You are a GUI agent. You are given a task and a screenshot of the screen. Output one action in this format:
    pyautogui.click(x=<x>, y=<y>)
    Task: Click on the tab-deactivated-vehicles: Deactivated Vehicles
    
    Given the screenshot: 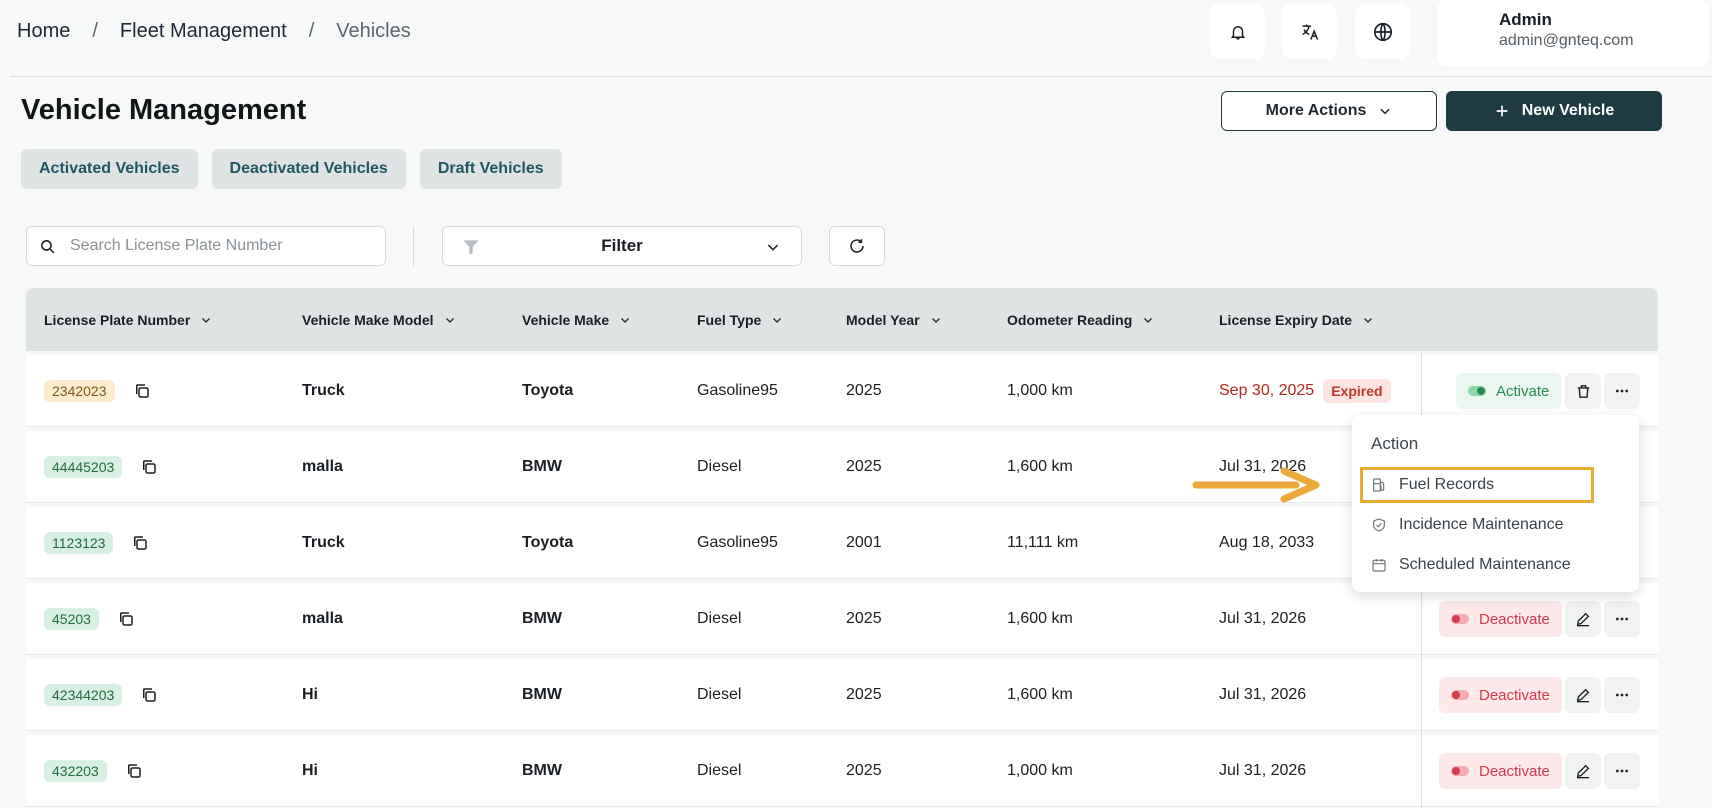 What is the action you would take?
    pyautogui.click(x=308, y=169)
    